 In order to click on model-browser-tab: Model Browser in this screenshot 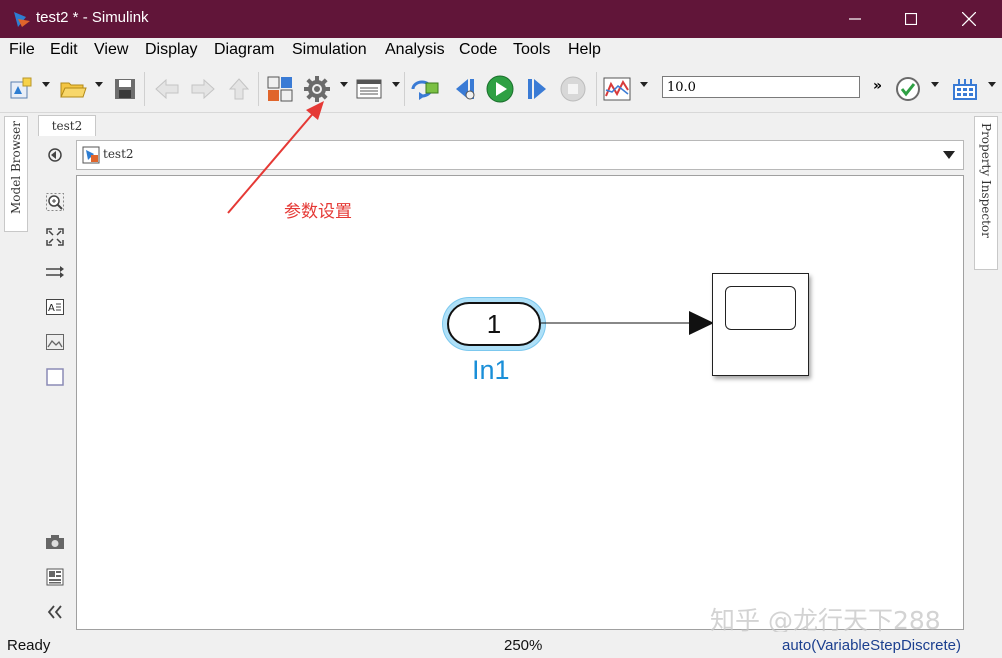, I will do `click(16, 174)`.